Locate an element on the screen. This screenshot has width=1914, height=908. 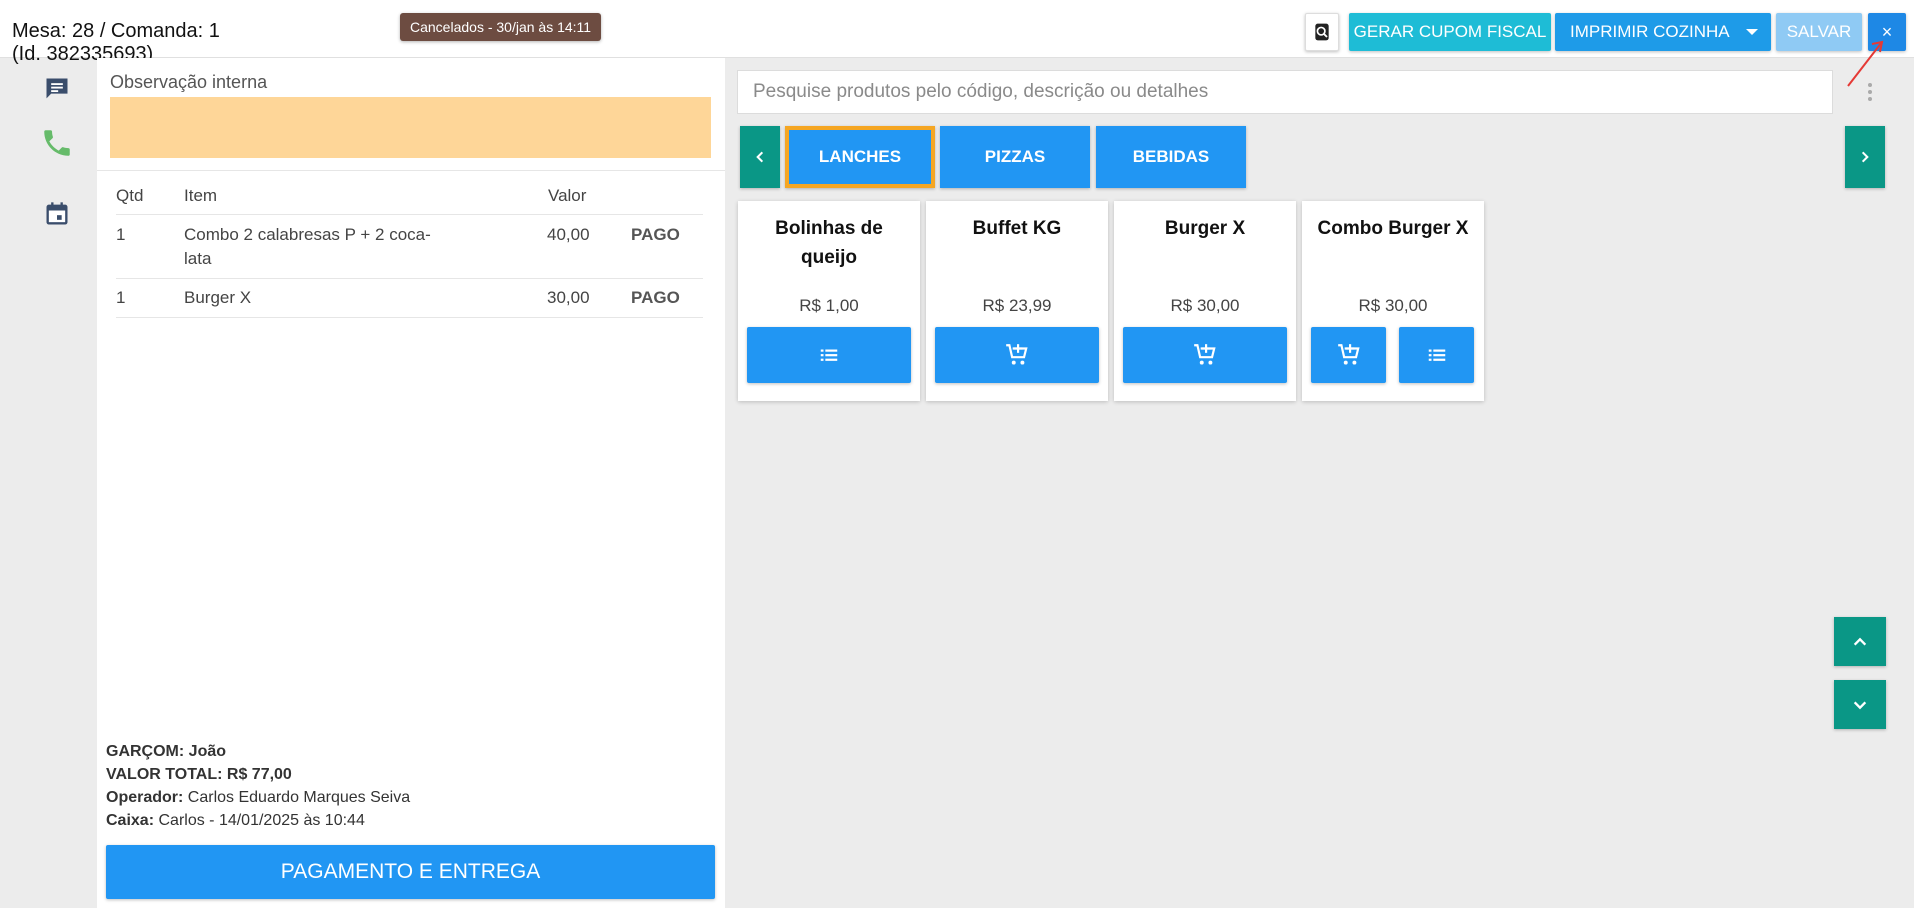
chevron-up-icon is located at coordinates (1860, 641).